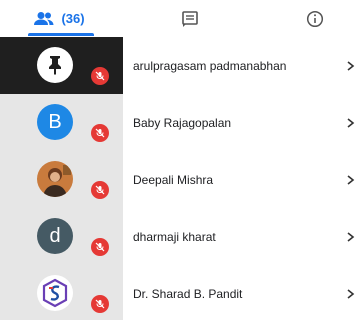 This screenshot has height=322, width=358. I want to click on participant-name: dharmaji kharat, so click(174, 236).